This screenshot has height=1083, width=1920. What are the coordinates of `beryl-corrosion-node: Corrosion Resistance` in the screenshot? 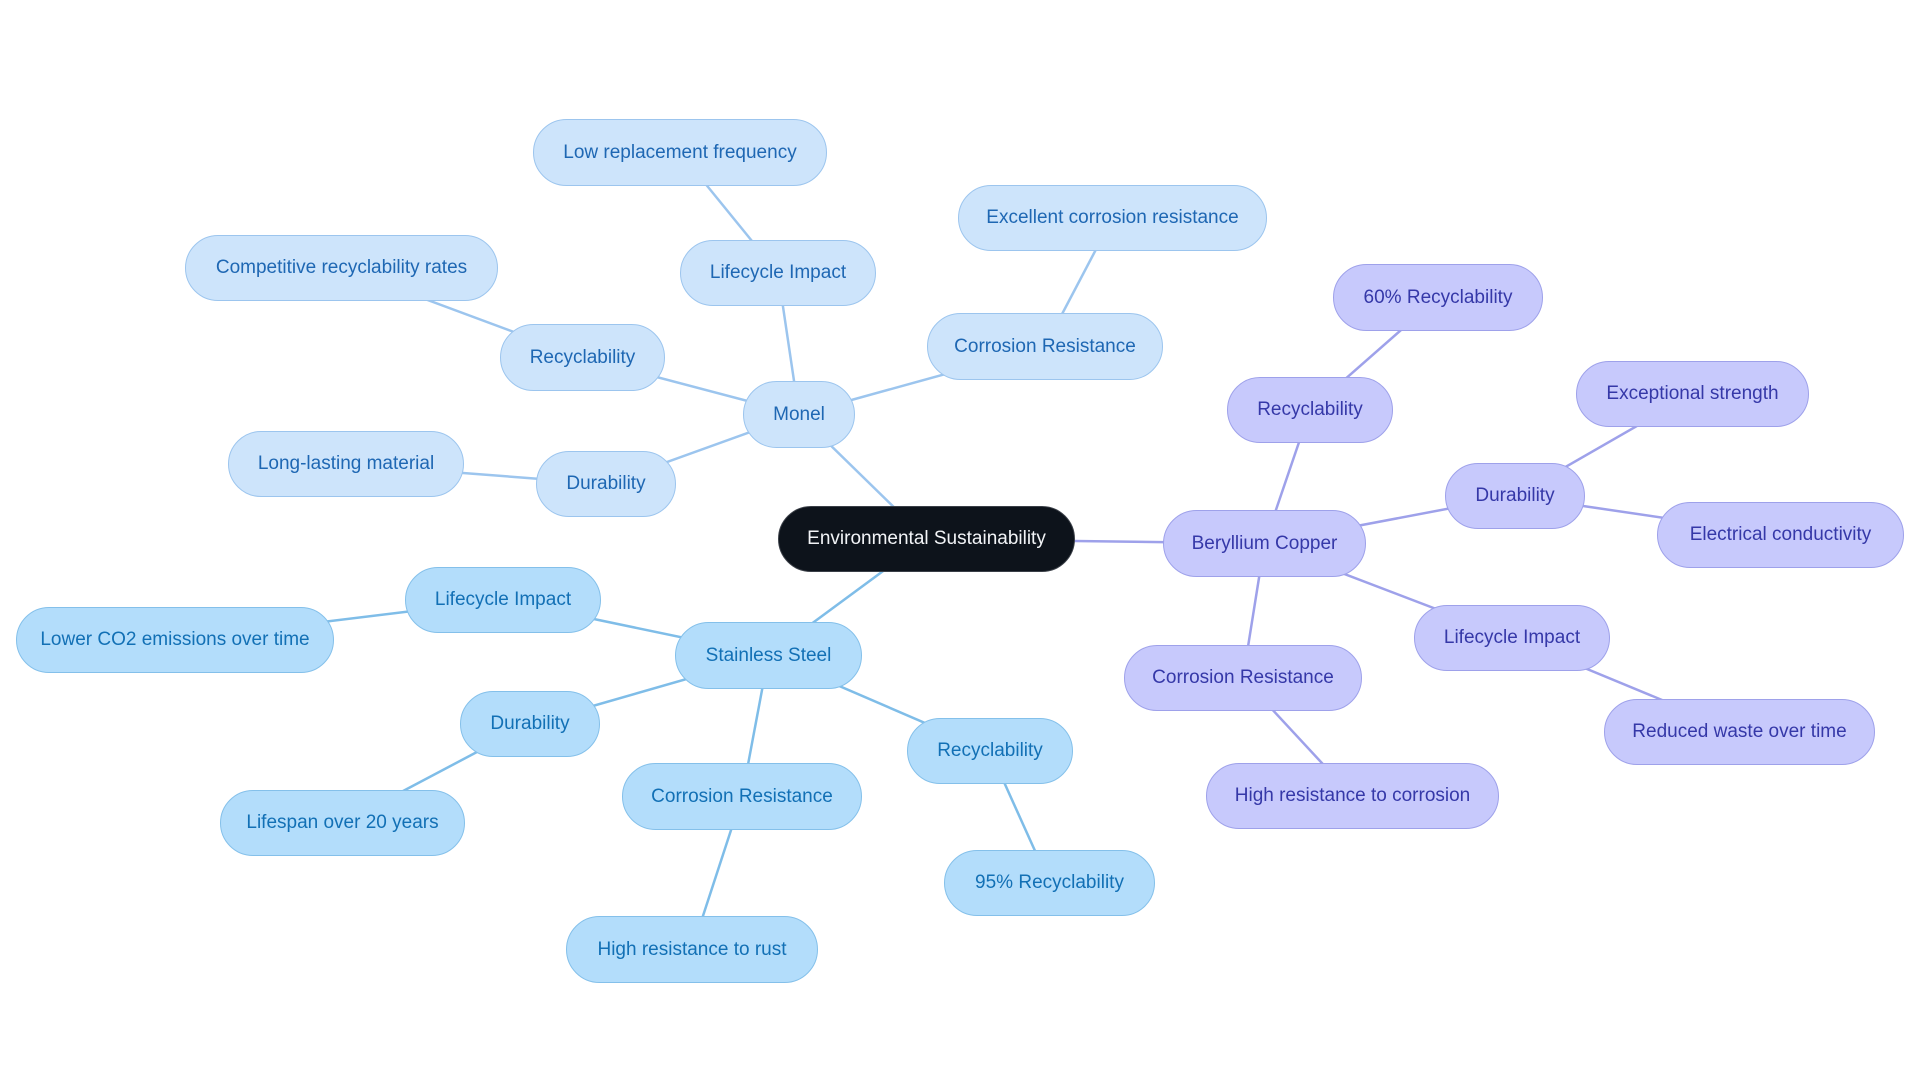 It's located at (1243, 678).